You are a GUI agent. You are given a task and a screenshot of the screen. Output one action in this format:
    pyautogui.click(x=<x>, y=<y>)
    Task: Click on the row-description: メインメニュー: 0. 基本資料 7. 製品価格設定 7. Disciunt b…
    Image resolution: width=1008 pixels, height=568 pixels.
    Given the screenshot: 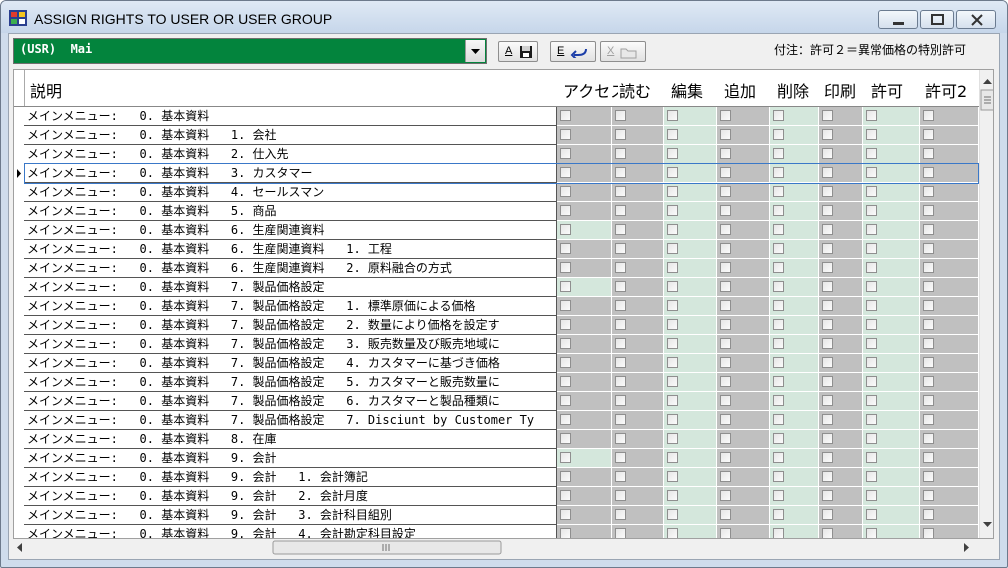 What is the action you would take?
    pyautogui.click(x=290, y=420)
    